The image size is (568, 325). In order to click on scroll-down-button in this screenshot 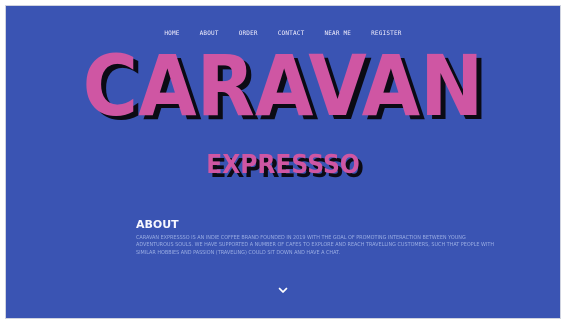, I will do `click(283, 290)`.